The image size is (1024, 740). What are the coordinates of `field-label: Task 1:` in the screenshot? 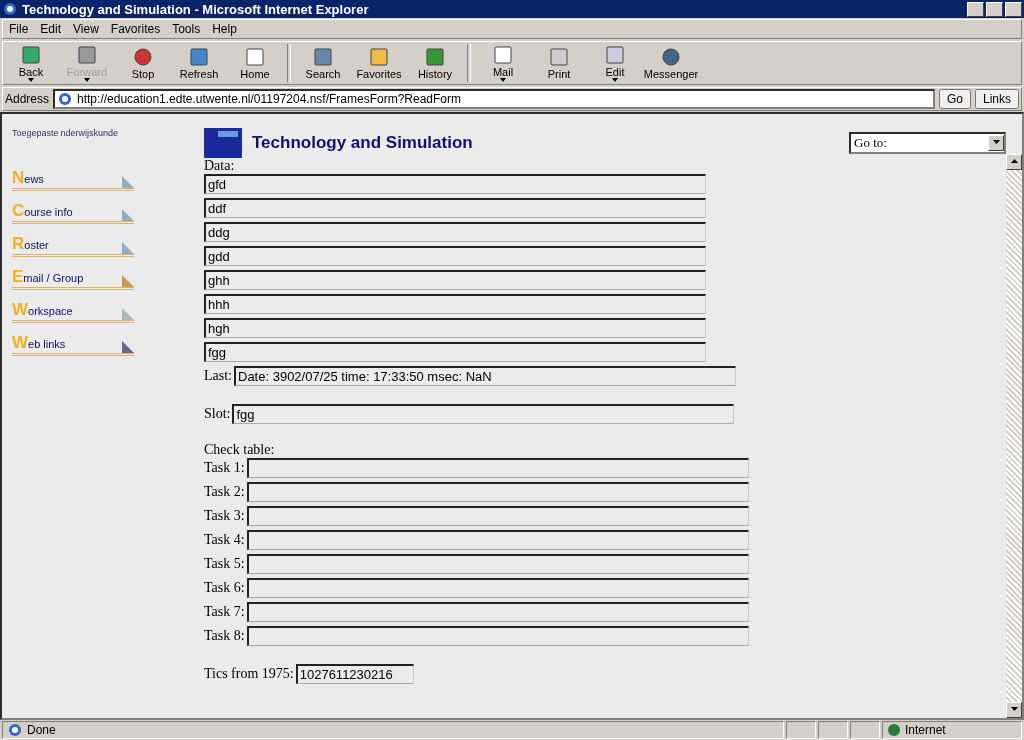 It's located at (224, 468).